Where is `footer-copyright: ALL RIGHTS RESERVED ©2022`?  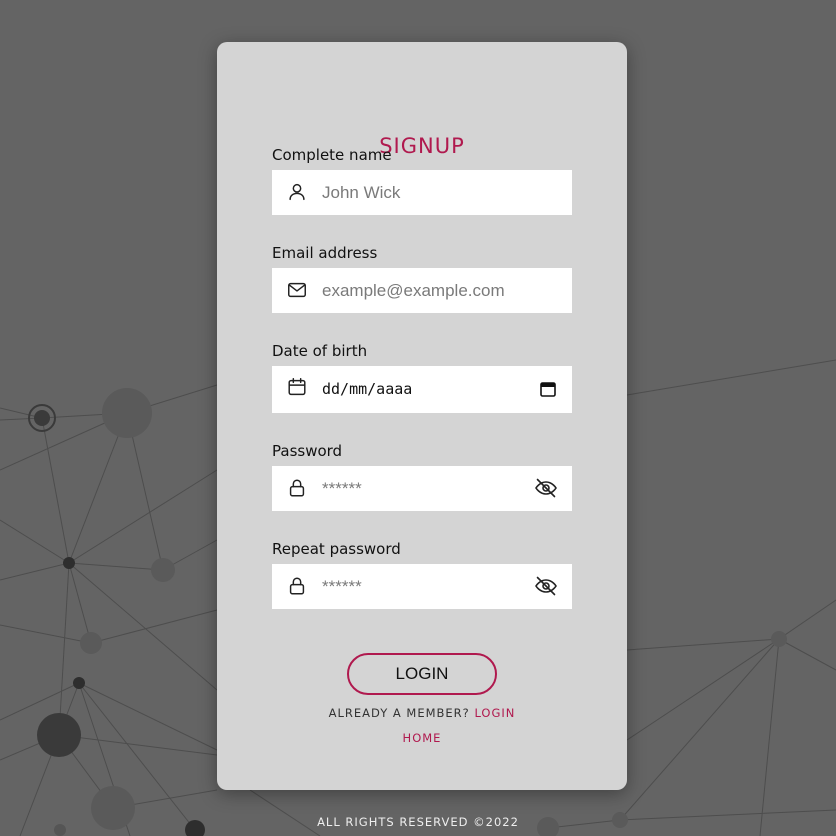 footer-copyright: ALL RIGHTS RESERVED ©2022 is located at coordinates (418, 822).